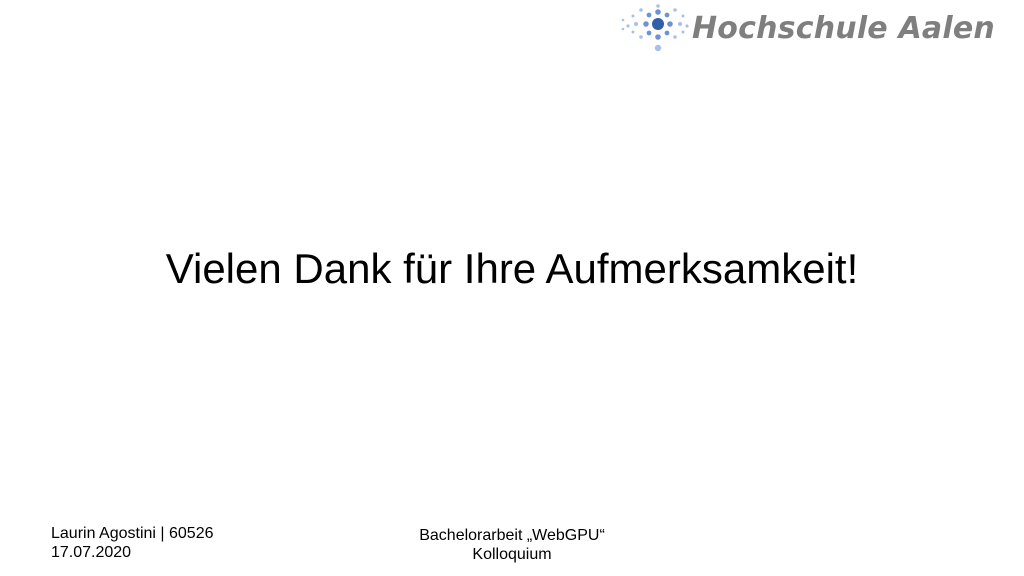 The image size is (1024, 576). I want to click on logo-mark-icon, so click(655, 28).